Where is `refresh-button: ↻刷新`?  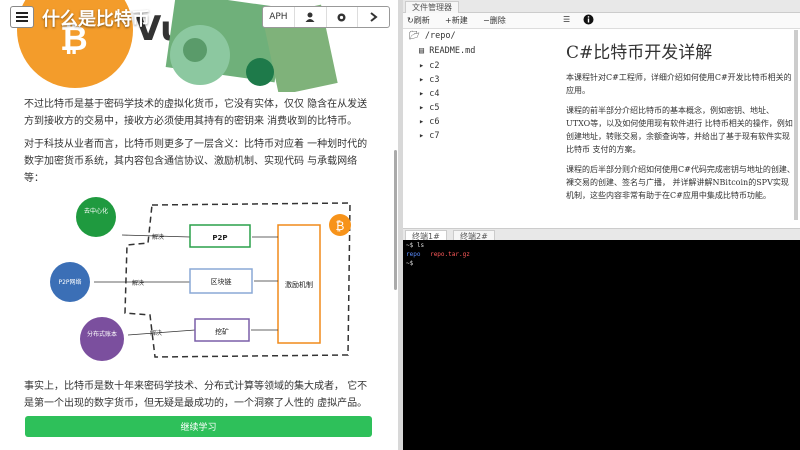 refresh-button: ↻刷新 is located at coordinates (418, 20).